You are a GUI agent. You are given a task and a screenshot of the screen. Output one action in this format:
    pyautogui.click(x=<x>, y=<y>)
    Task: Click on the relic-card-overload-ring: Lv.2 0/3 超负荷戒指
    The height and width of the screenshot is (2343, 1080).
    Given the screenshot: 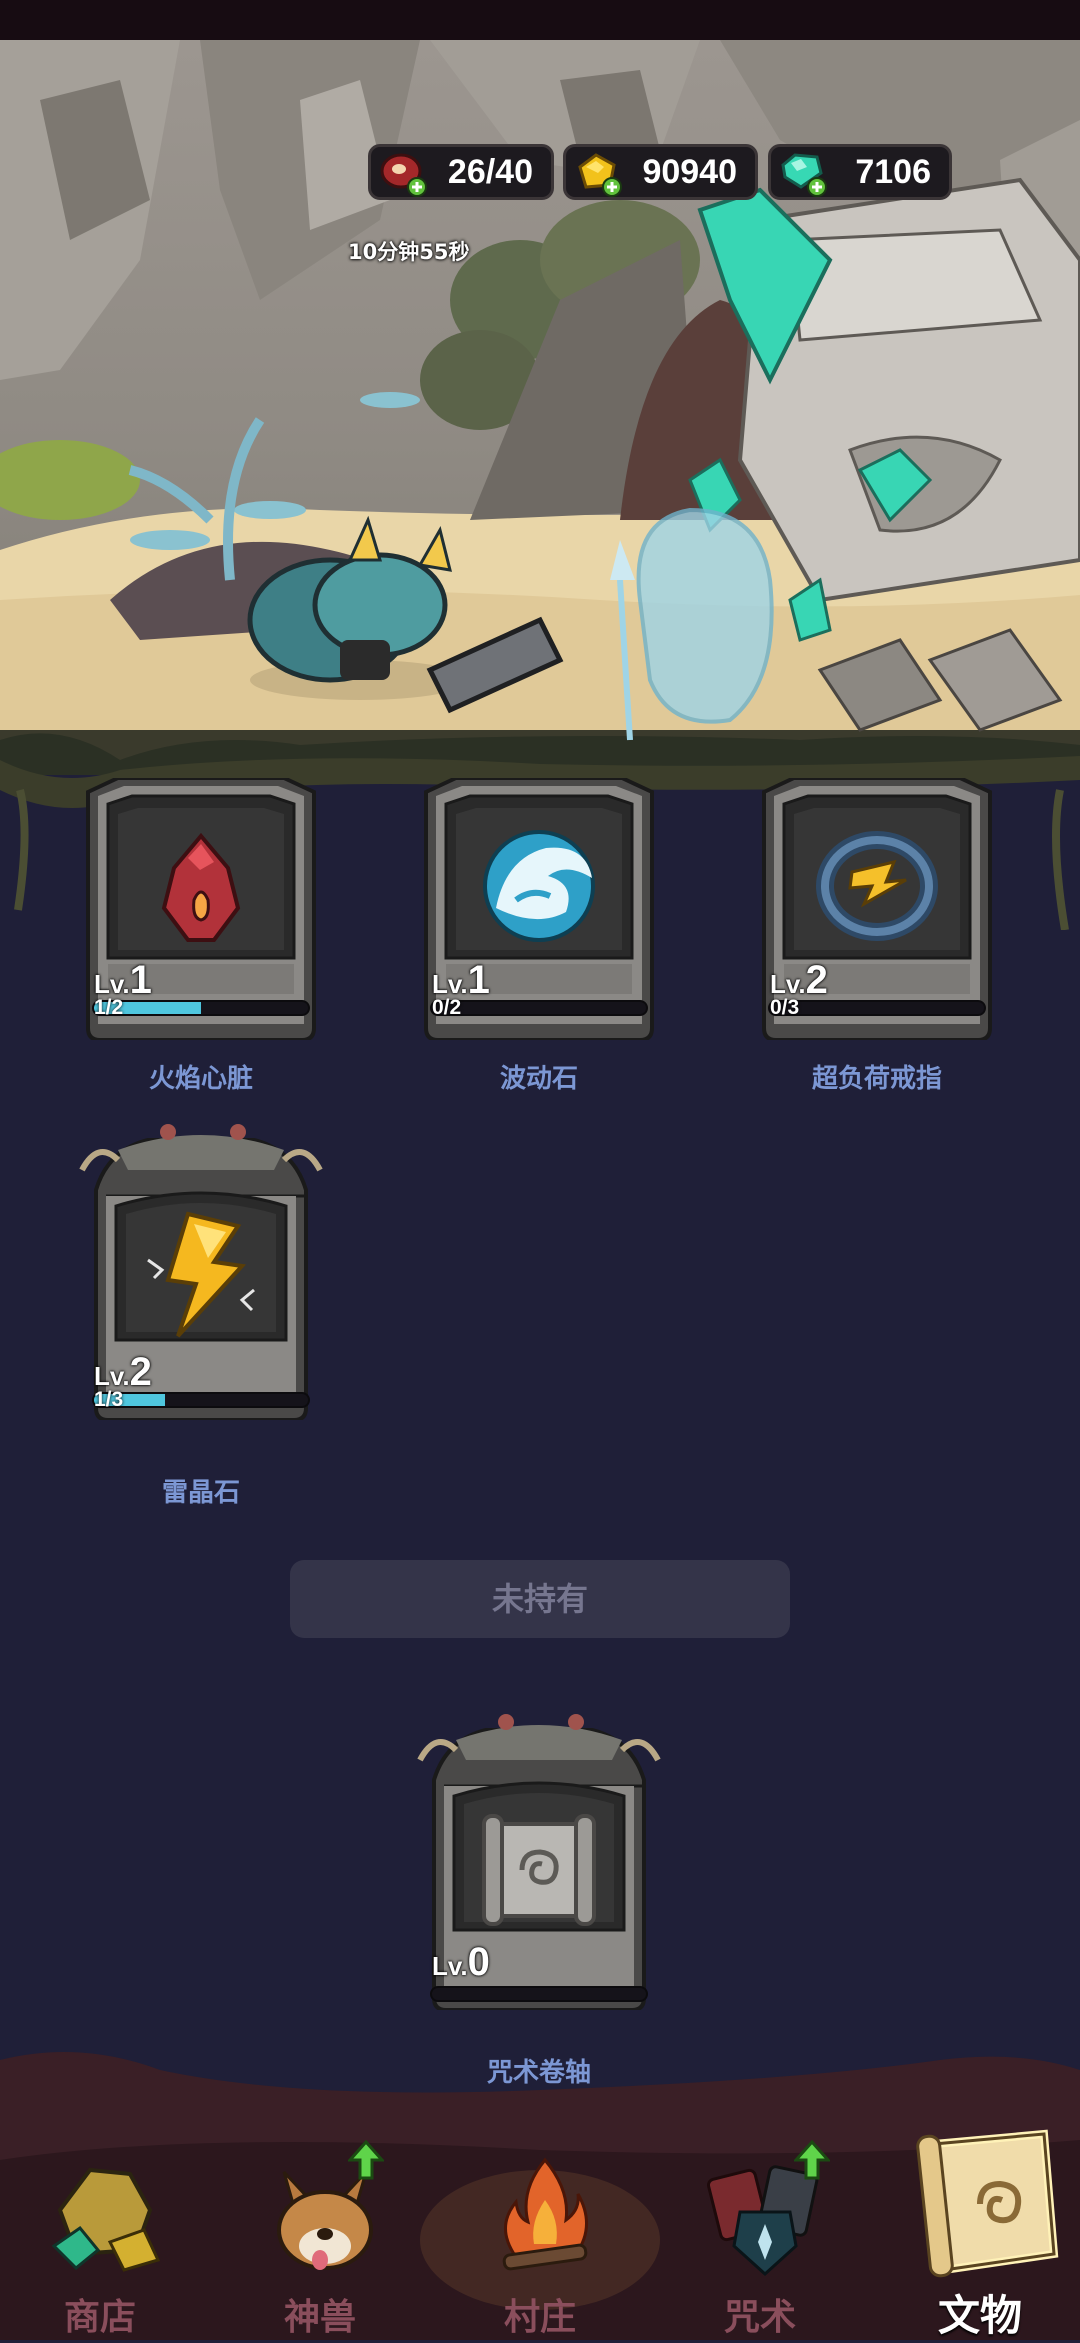 What is the action you would take?
    pyautogui.click(x=877, y=936)
    